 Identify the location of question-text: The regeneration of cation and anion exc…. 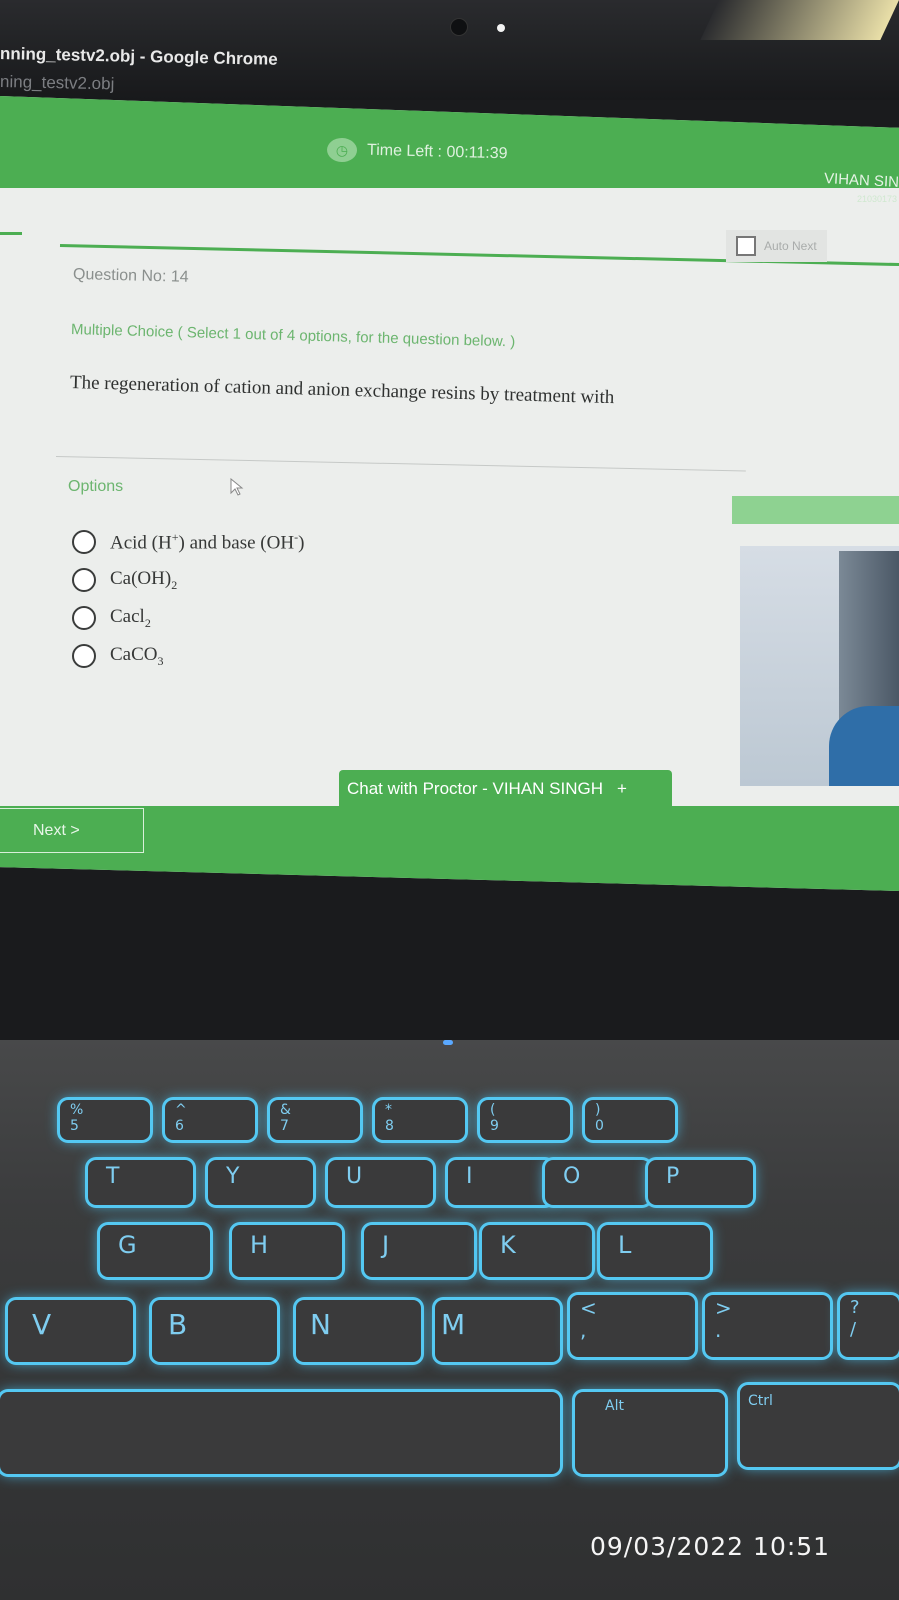
(342, 390).